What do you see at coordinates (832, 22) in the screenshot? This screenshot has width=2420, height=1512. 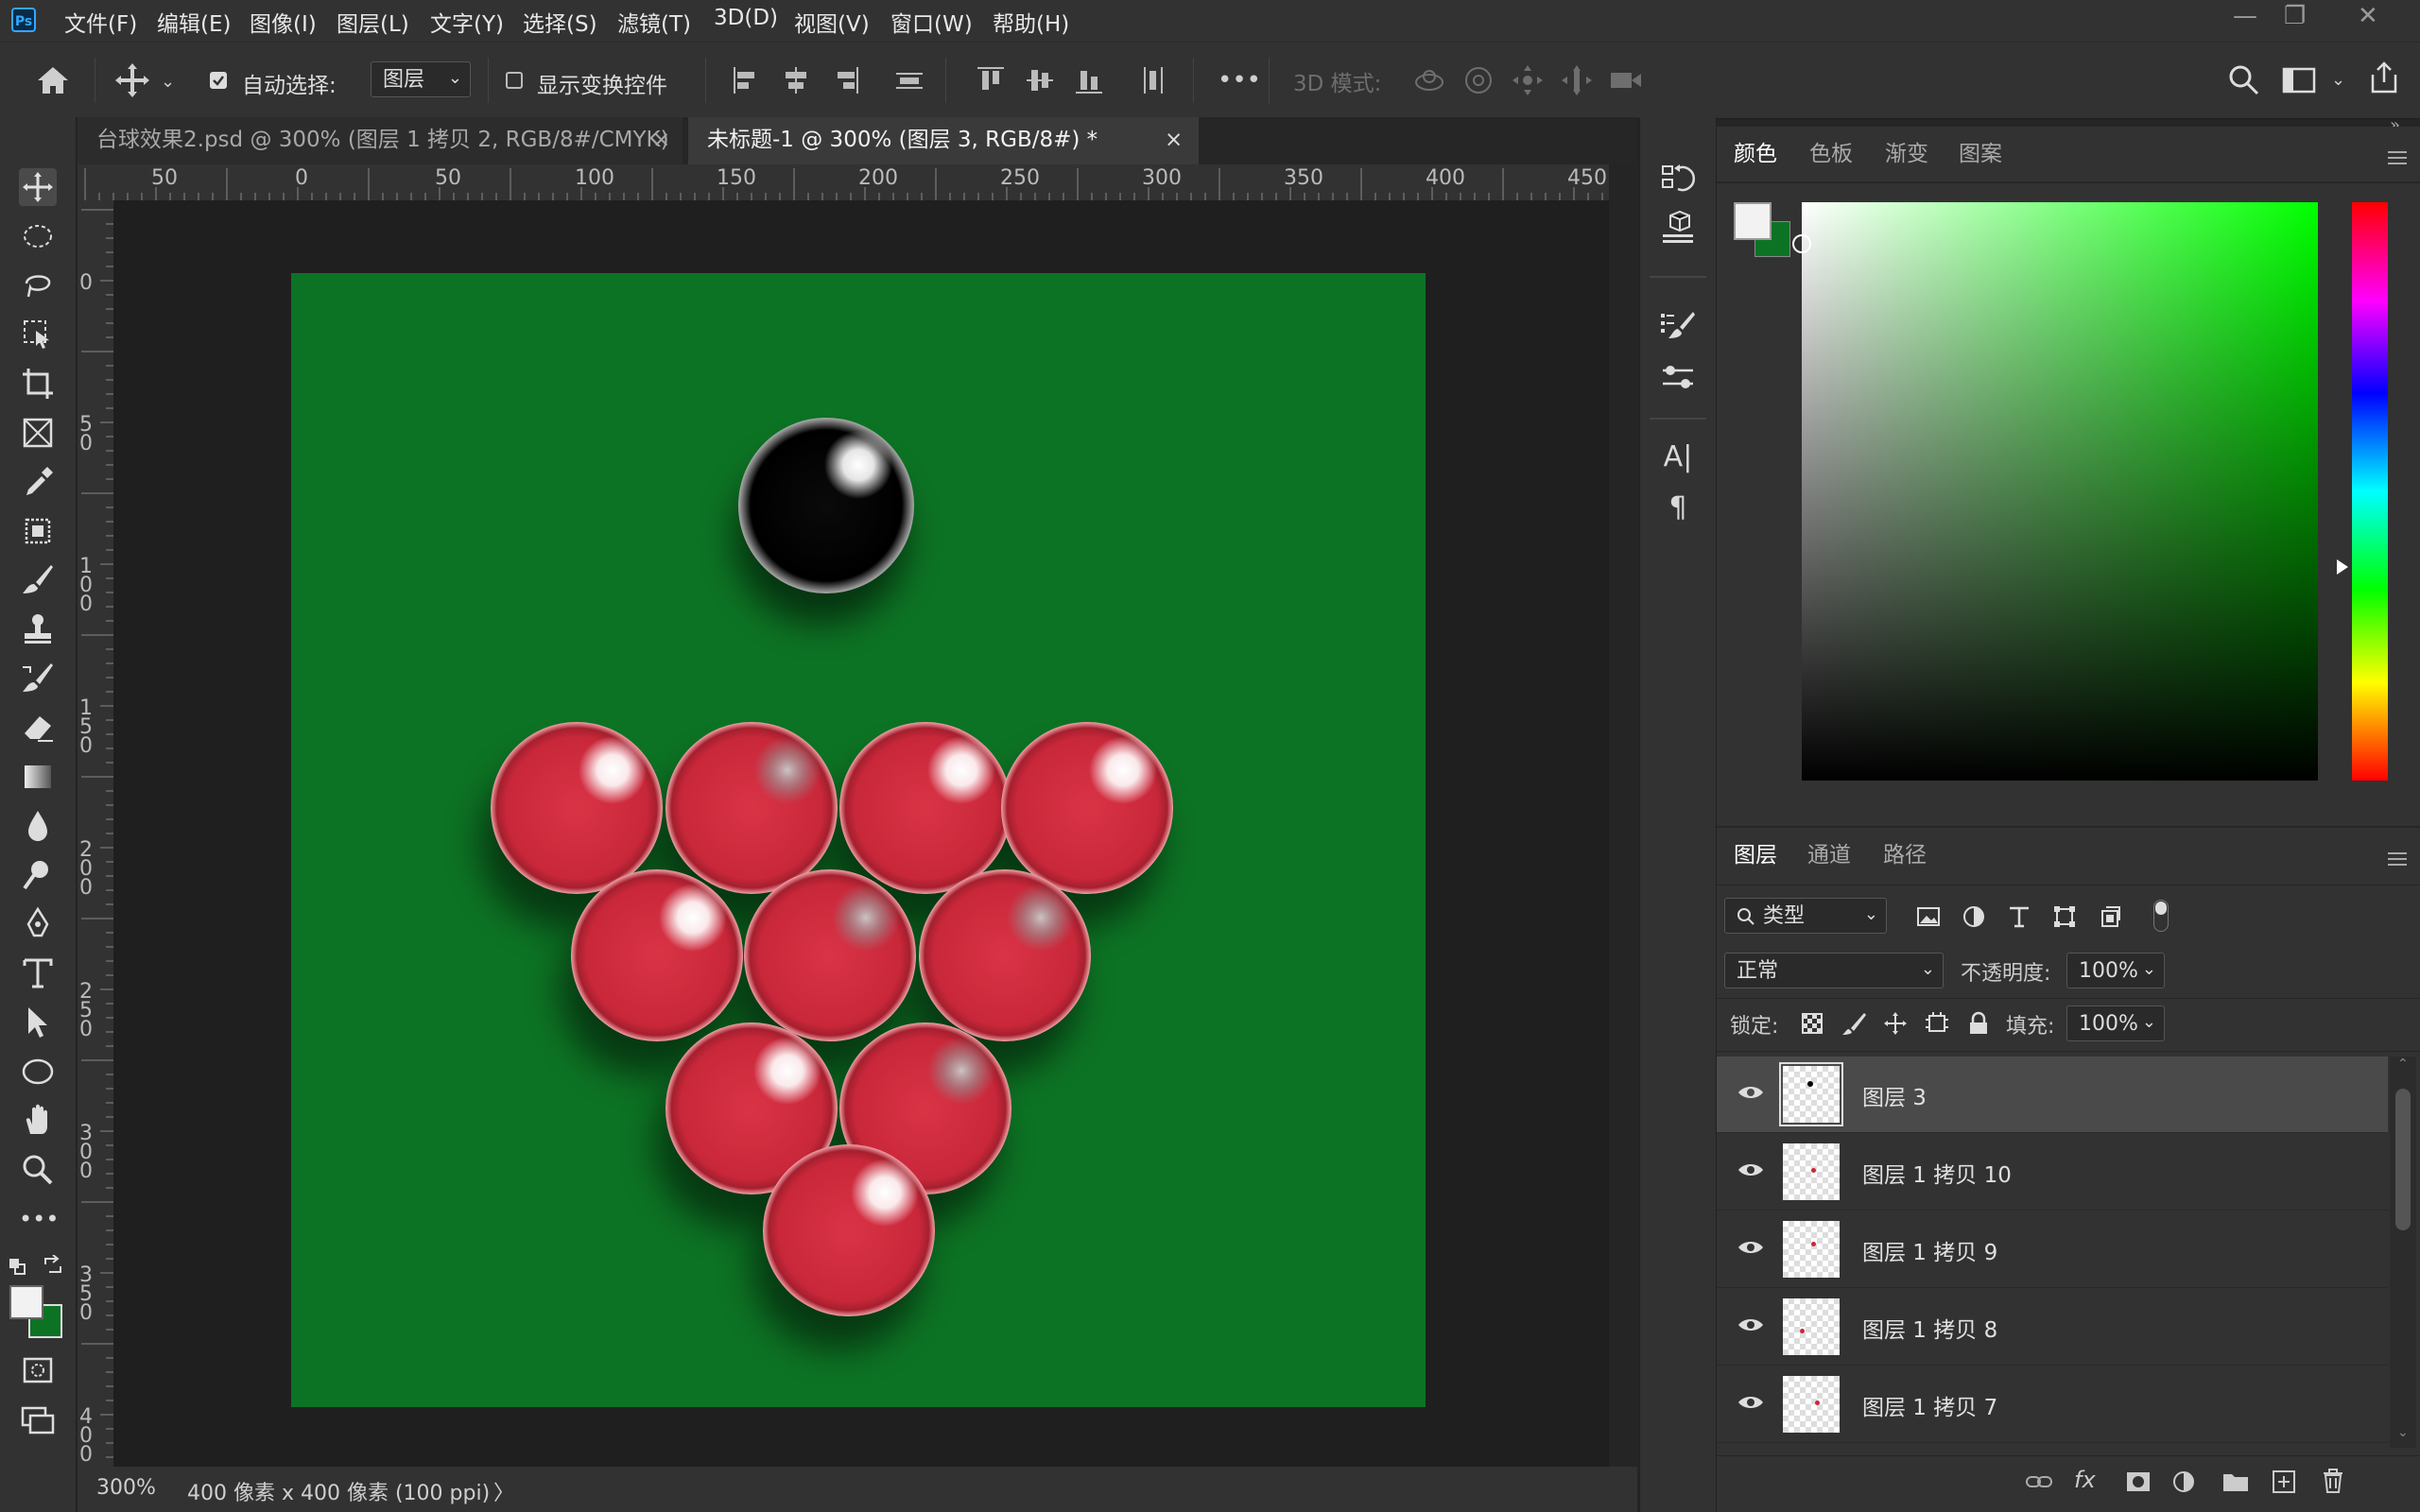 I see `menu-view: 视图(V)` at bounding box center [832, 22].